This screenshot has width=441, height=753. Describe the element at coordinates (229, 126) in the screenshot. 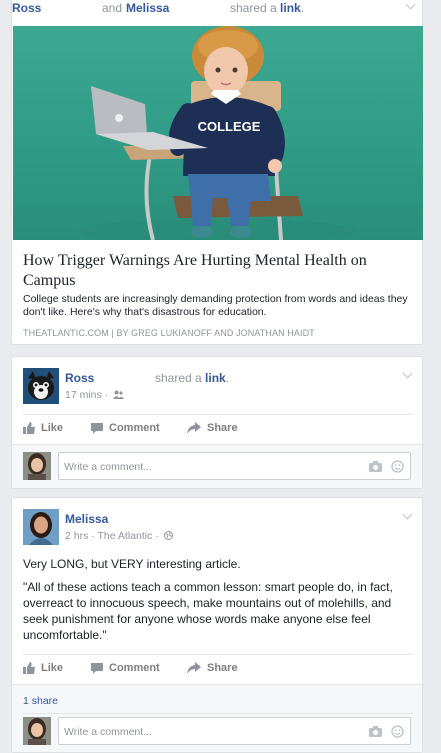

I see `shirt-text: COLLEGE` at that location.